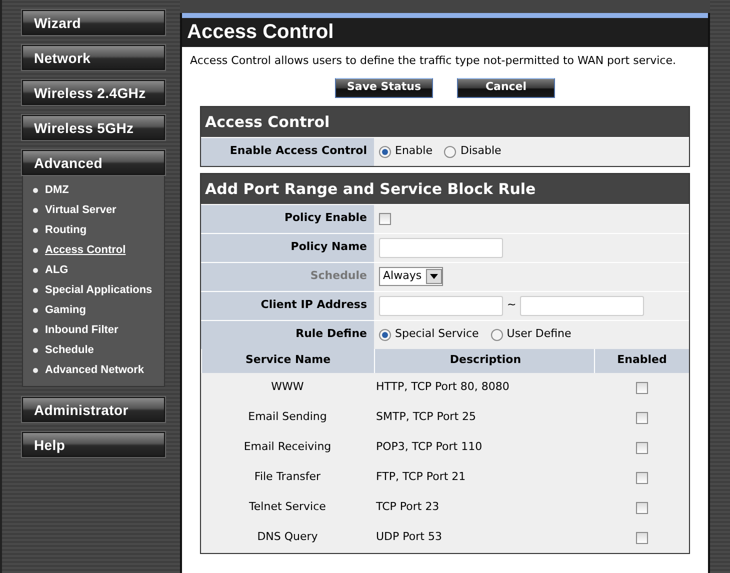  I want to click on table-cell-text: File Transfer, so click(287, 477).